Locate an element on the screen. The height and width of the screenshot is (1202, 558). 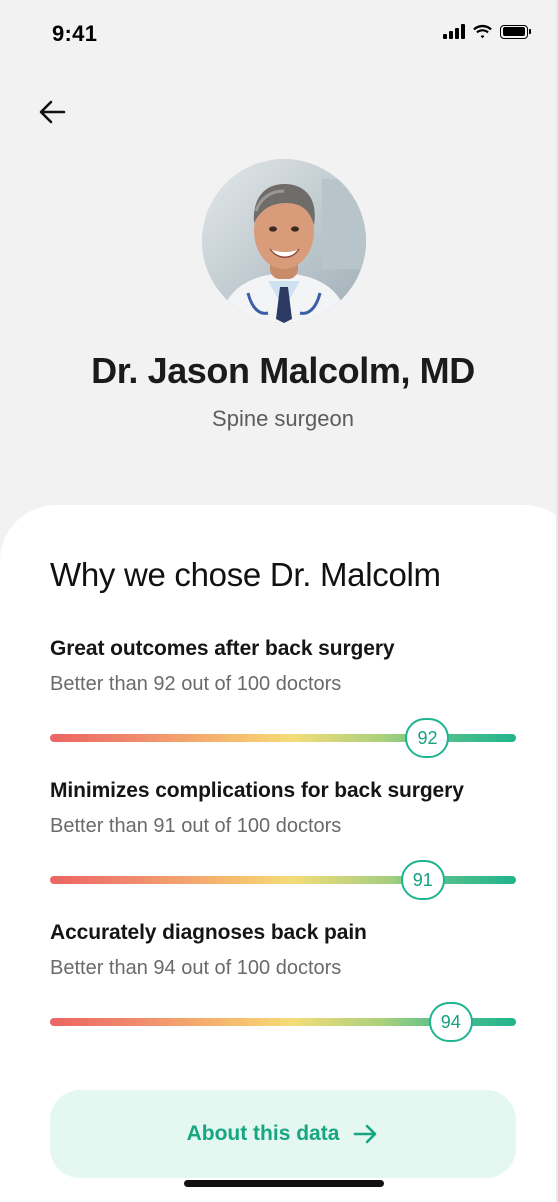
doctor-specialty: Spine surgeon is located at coordinates (283, 418).